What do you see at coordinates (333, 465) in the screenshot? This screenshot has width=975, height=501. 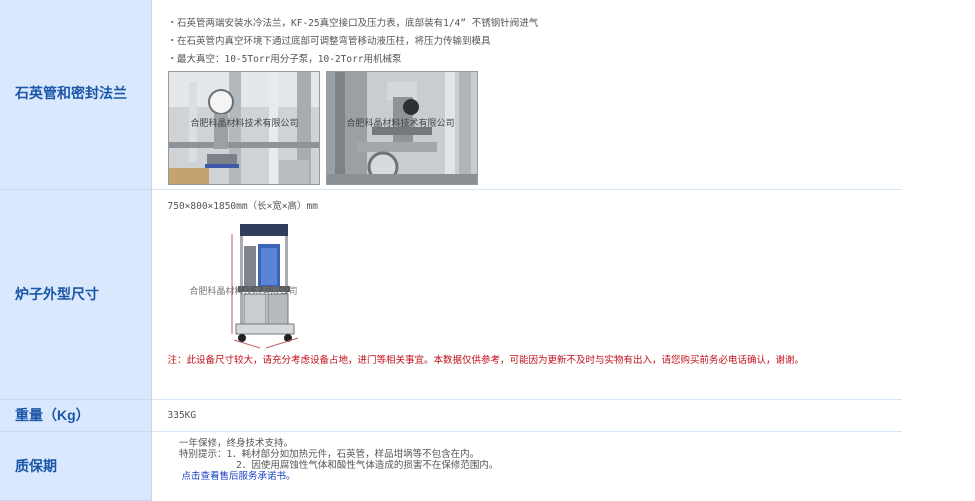 I see `warranty-line-3: 2．因使用腐蚀性气体和酸性气体造成的损害不在保修范围内。` at bounding box center [333, 465].